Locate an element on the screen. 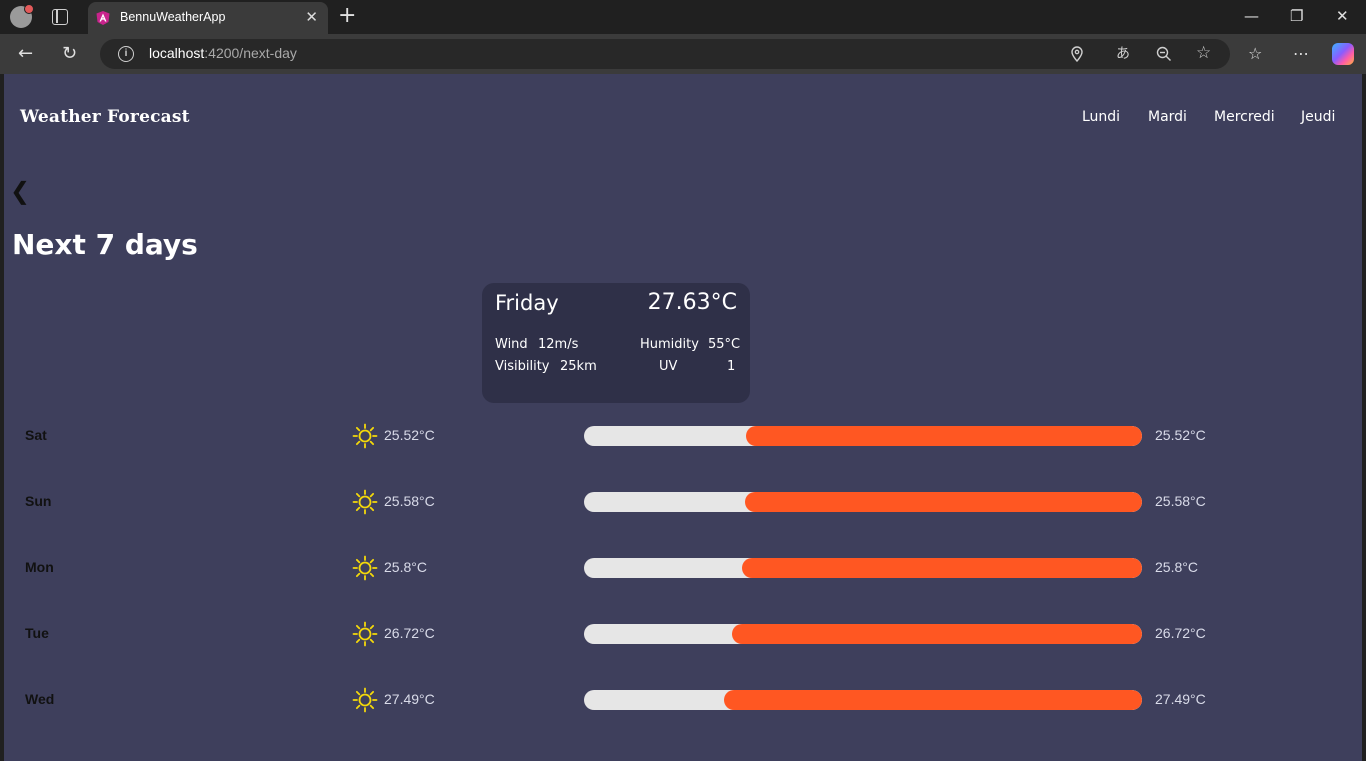  restore-icon: ❐ is located at coordinates (1296, 16).